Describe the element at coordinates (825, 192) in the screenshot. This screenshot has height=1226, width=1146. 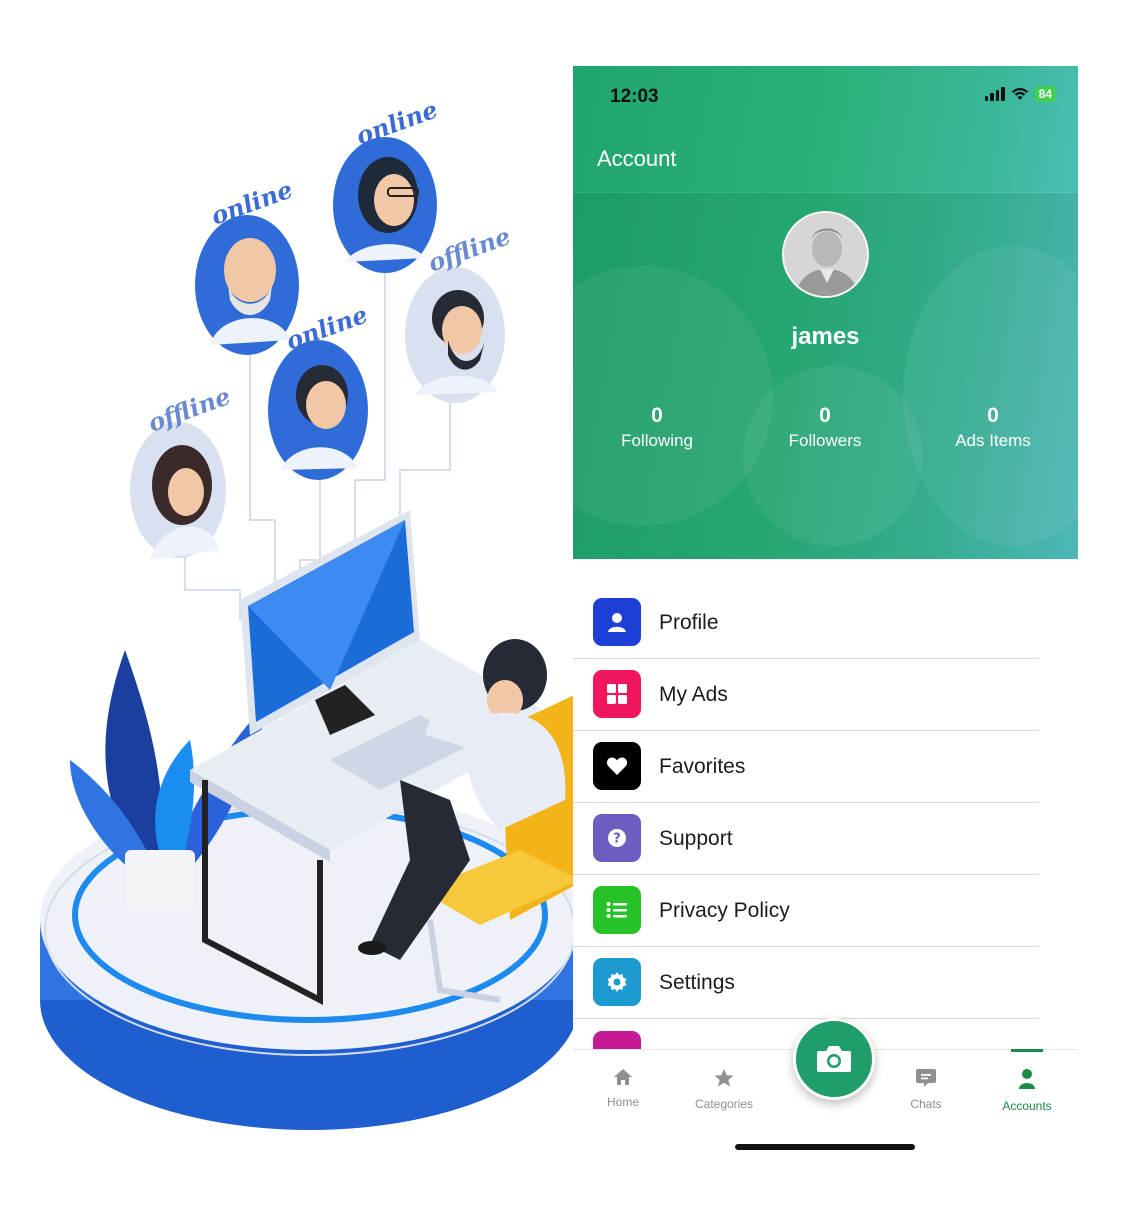
I see `divider` at that location.